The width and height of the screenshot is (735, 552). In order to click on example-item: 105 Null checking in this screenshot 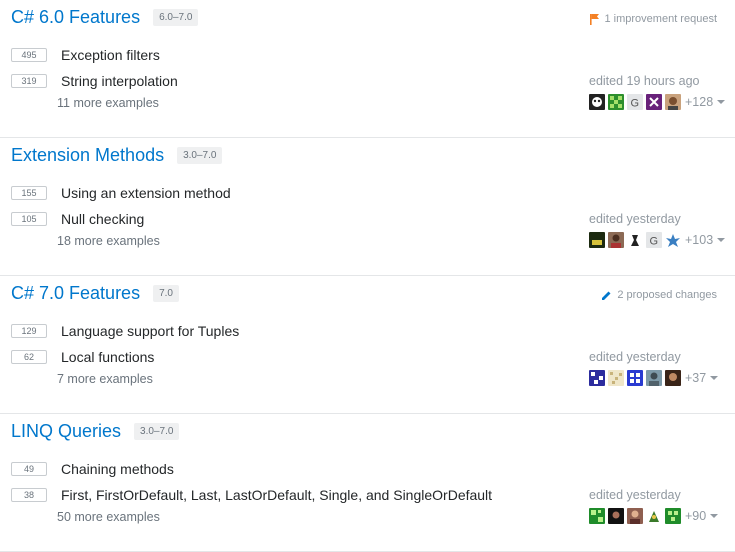, I will do `click(121, 219)`.